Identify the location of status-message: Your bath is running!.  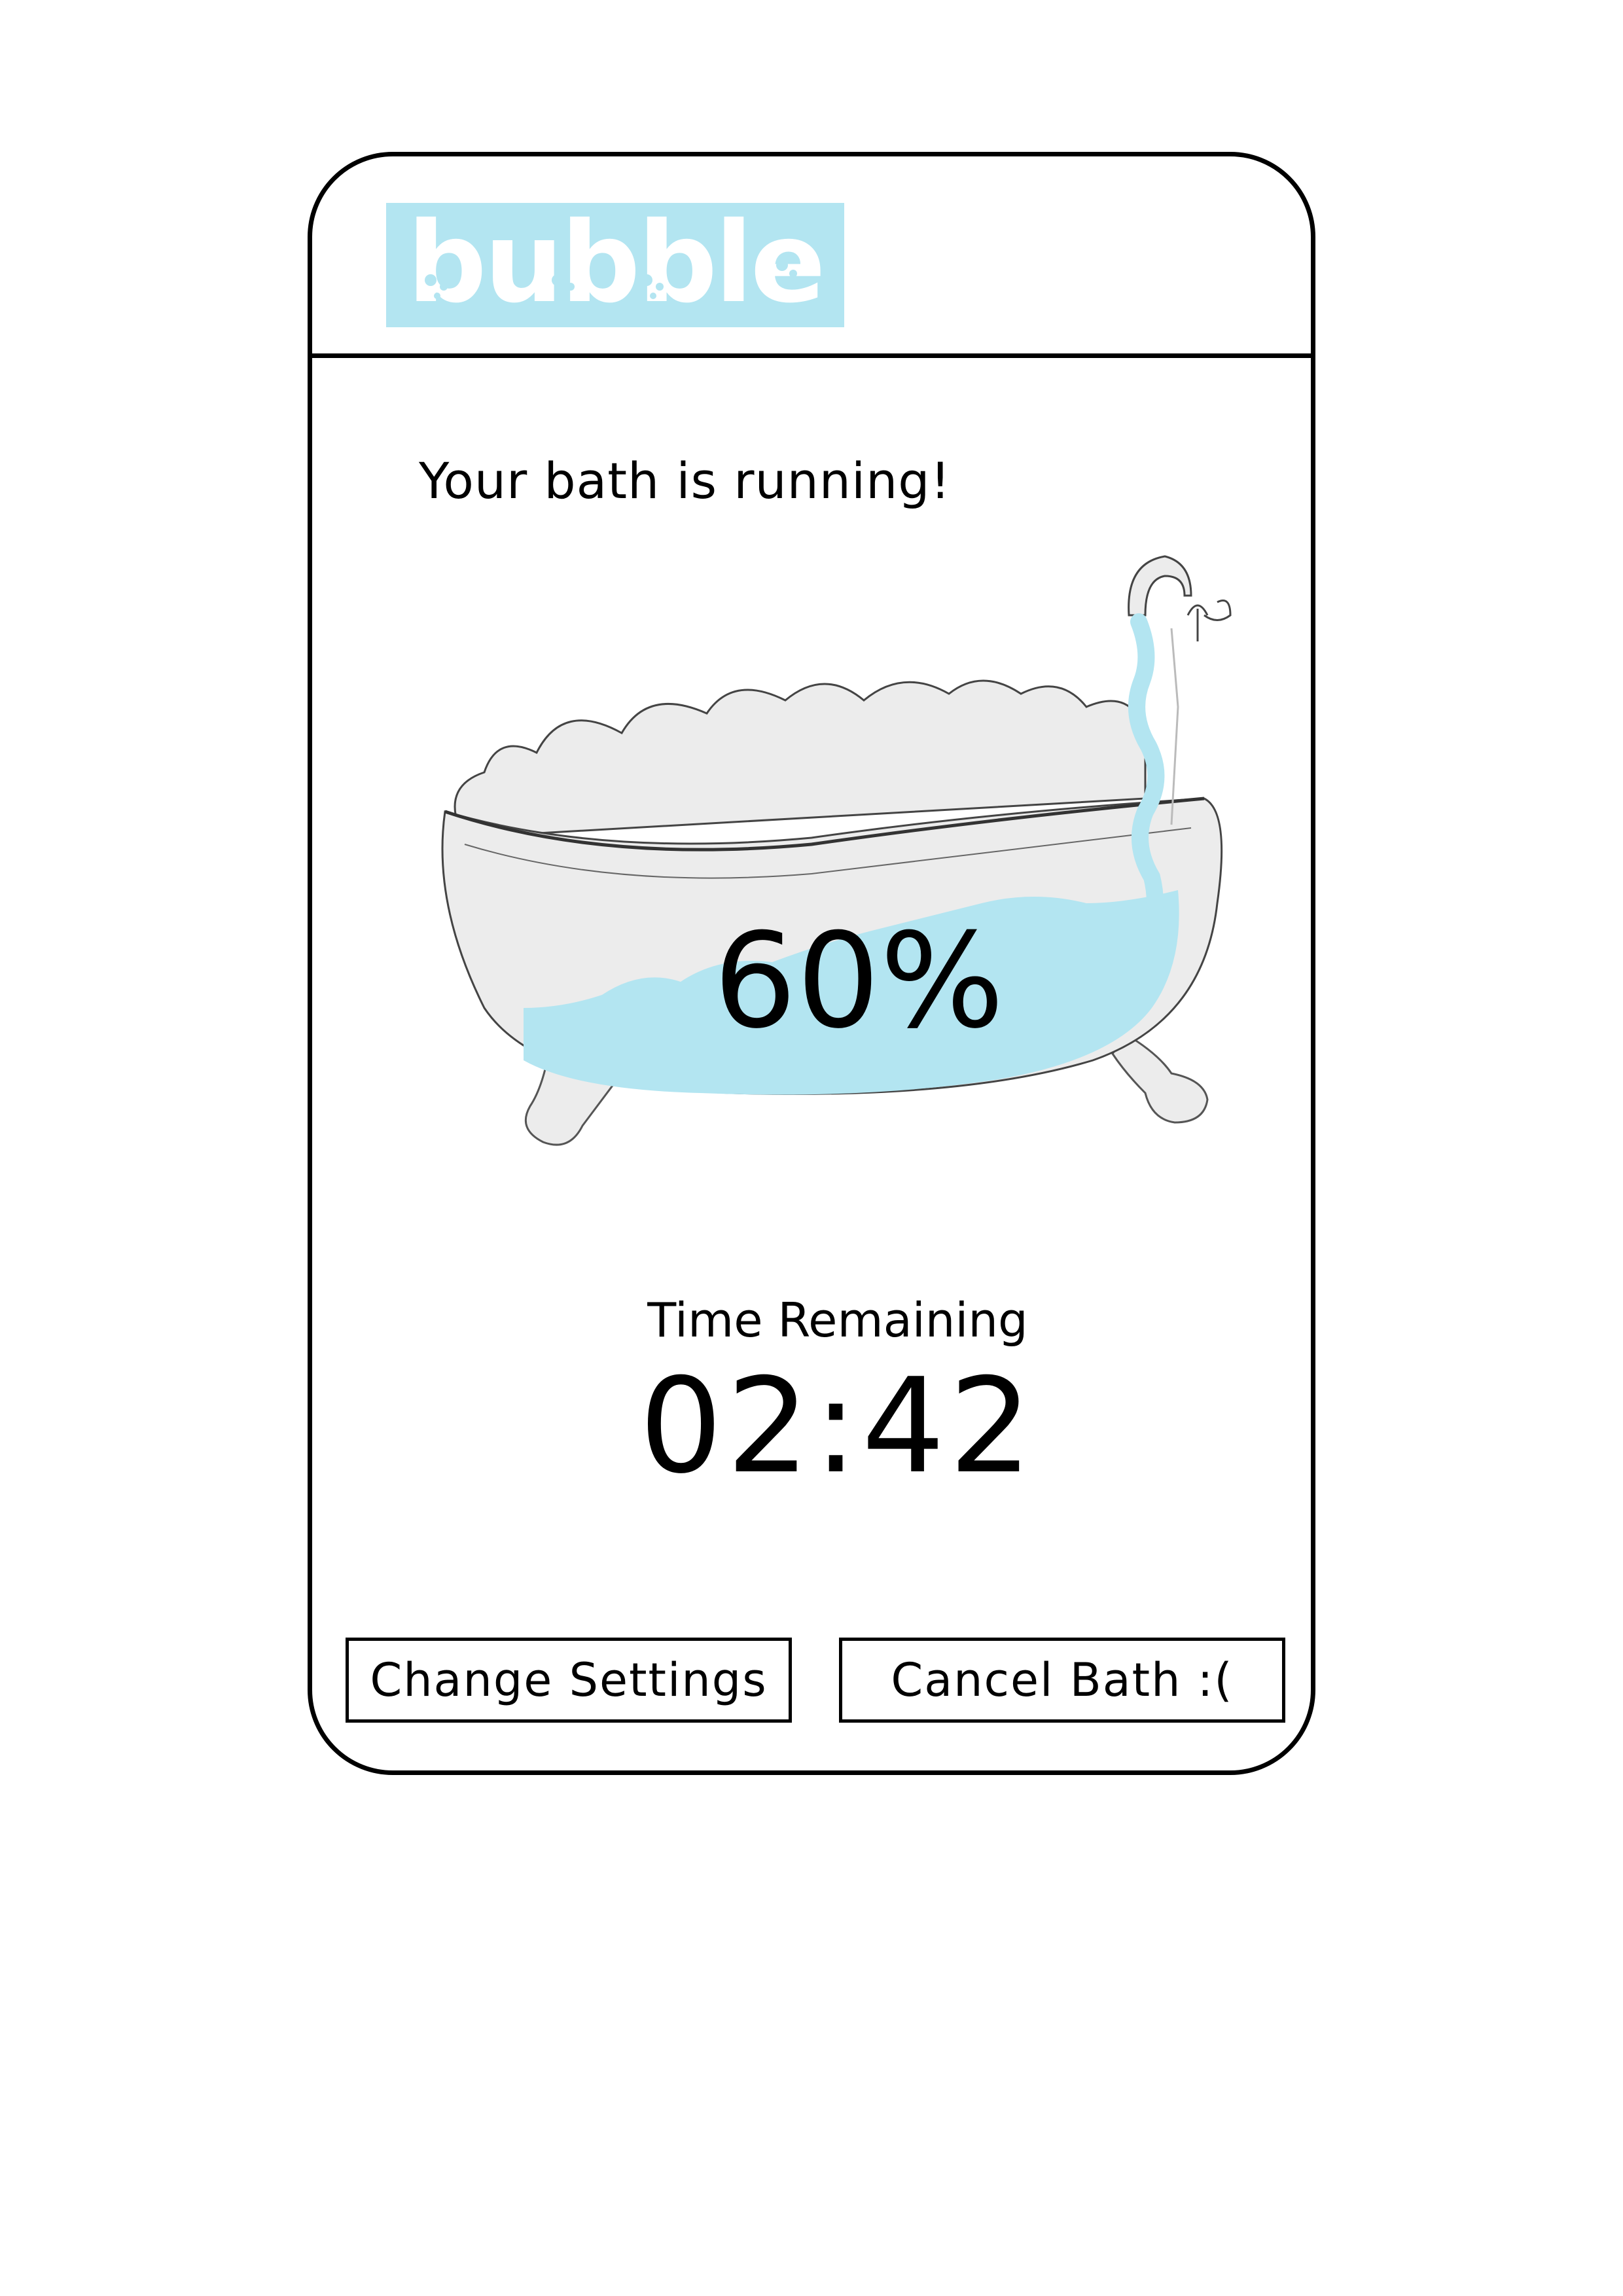
(685, 481).